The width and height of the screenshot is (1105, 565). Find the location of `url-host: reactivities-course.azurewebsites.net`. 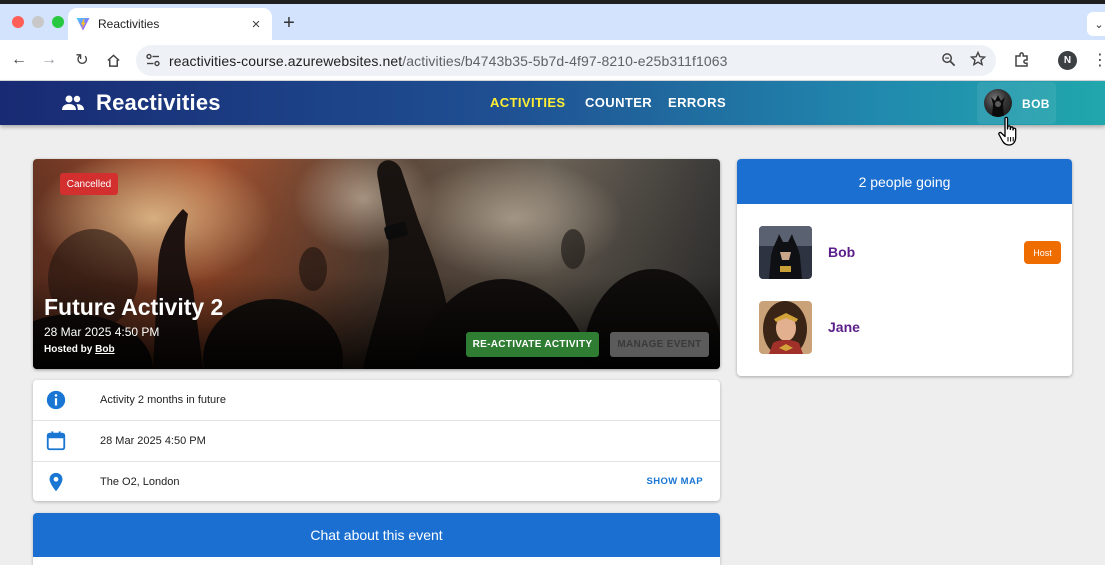

url-host: reactivities-course.azurewebsites.net is located at coordinates (286, 61).